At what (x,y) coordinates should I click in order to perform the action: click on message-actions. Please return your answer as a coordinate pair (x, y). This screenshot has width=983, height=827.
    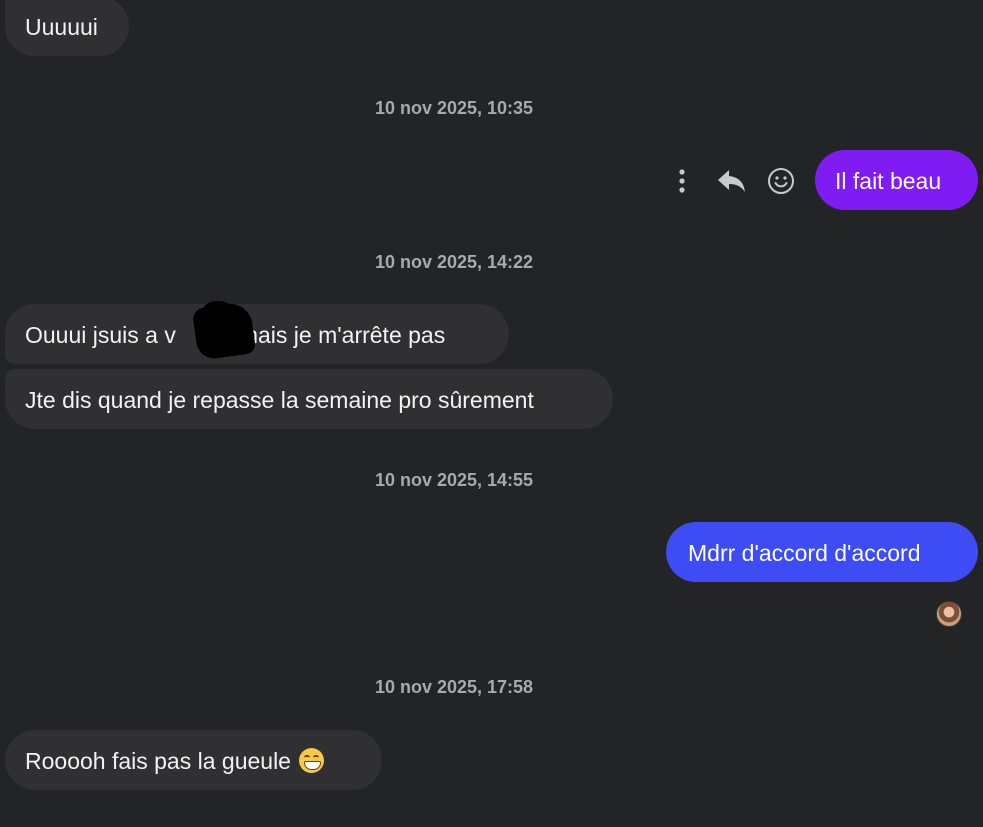
    Looking at the image, I should click on (735, 181).